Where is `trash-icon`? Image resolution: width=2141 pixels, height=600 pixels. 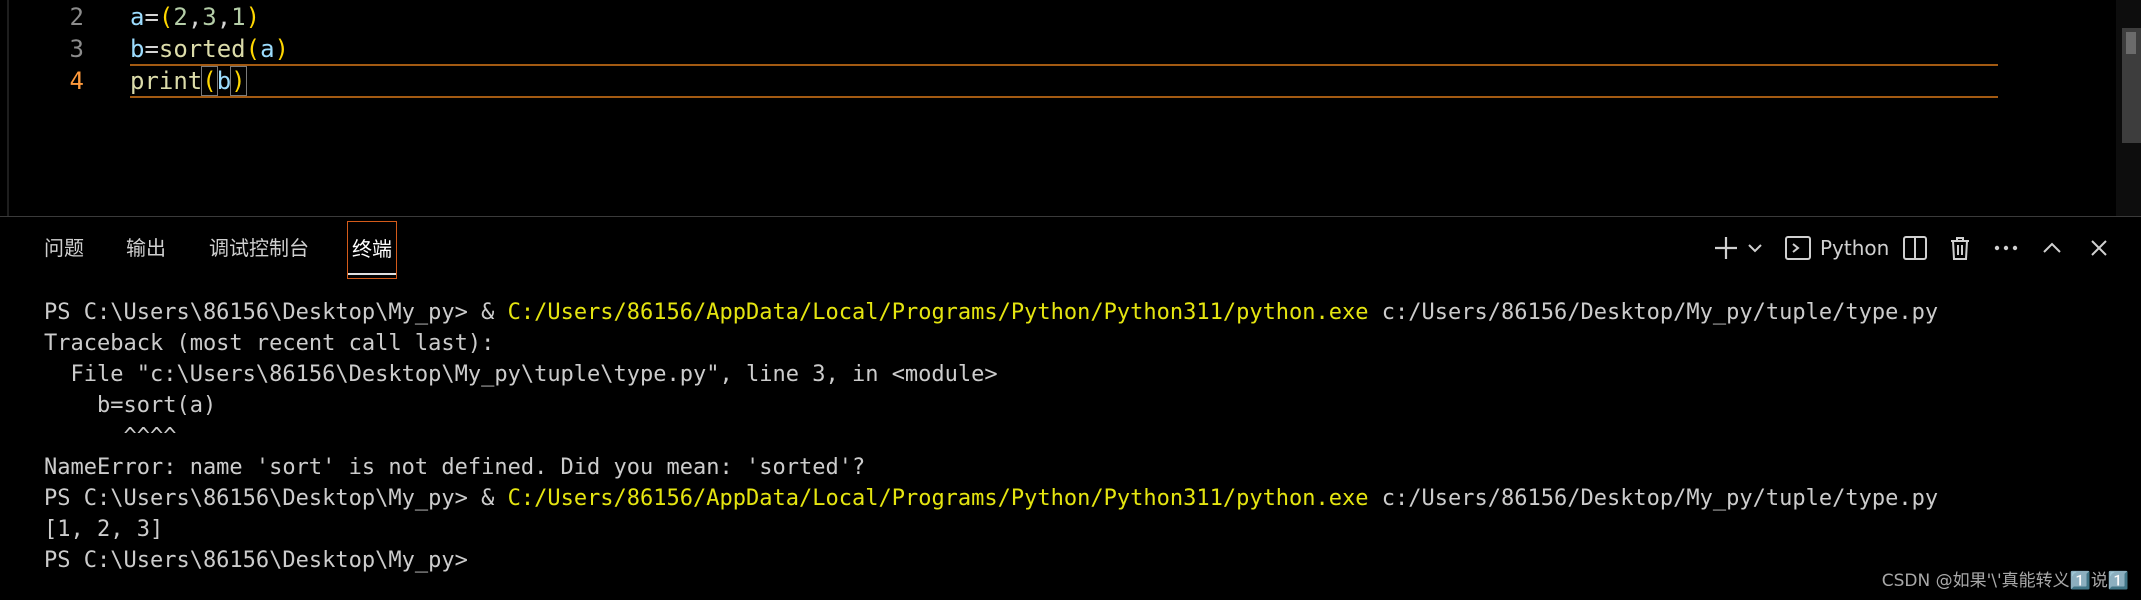
trash-icon is located at coordinates (1960, 248).